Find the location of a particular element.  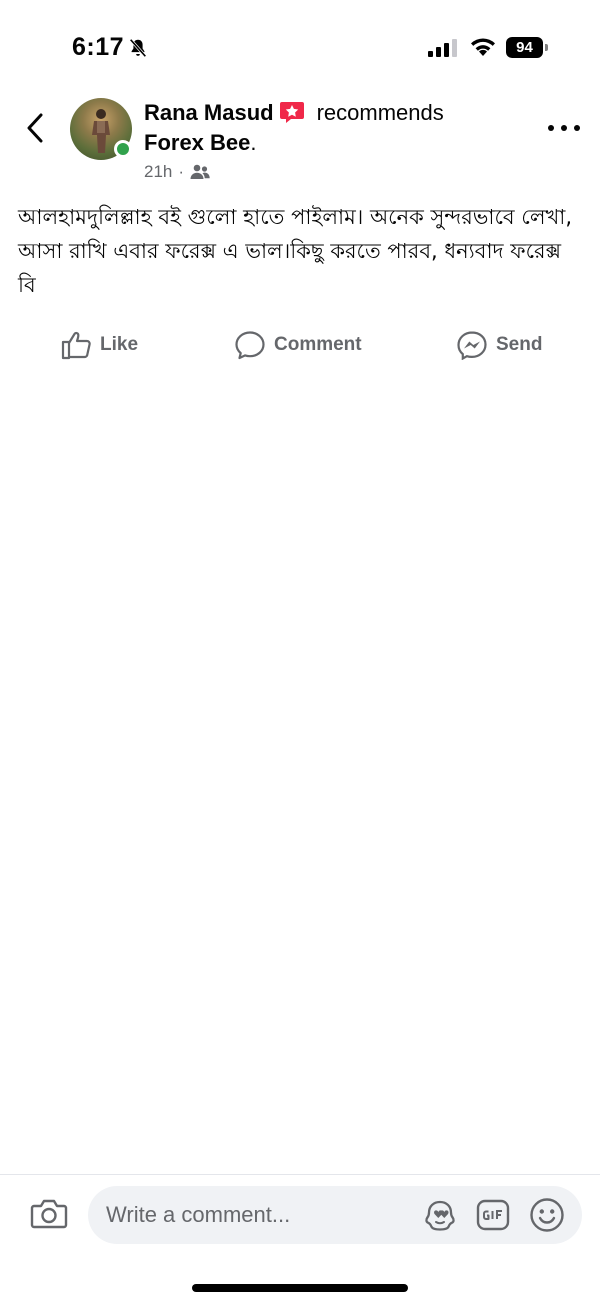

emoji-icon is located at coordinates (547, 1215).